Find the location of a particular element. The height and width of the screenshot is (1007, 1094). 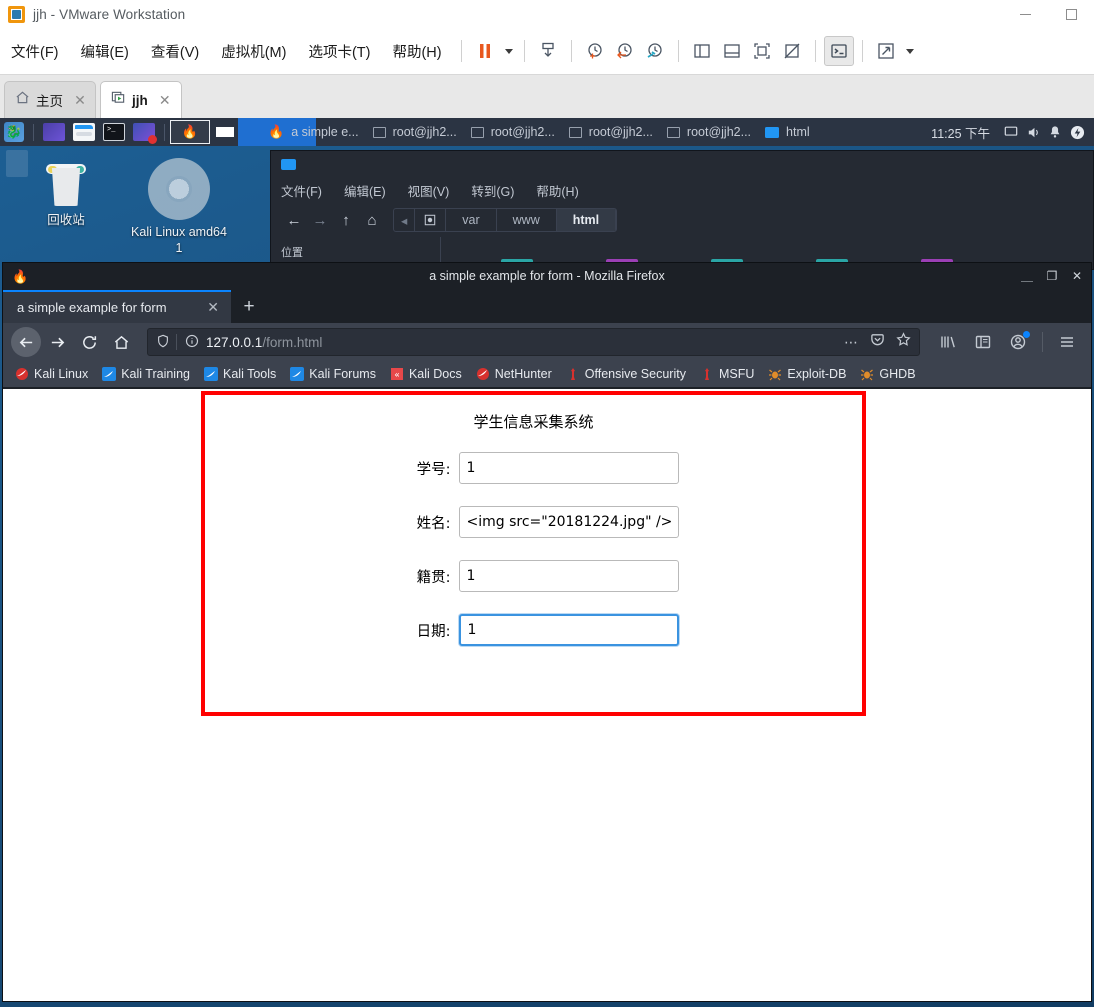

show-bottom-pane-icon is located at coordinates (732, 51).